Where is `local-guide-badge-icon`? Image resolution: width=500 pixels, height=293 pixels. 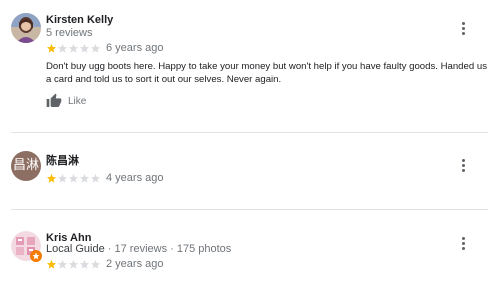 local-guide-badge-icon is located at coordinates (36, 256).